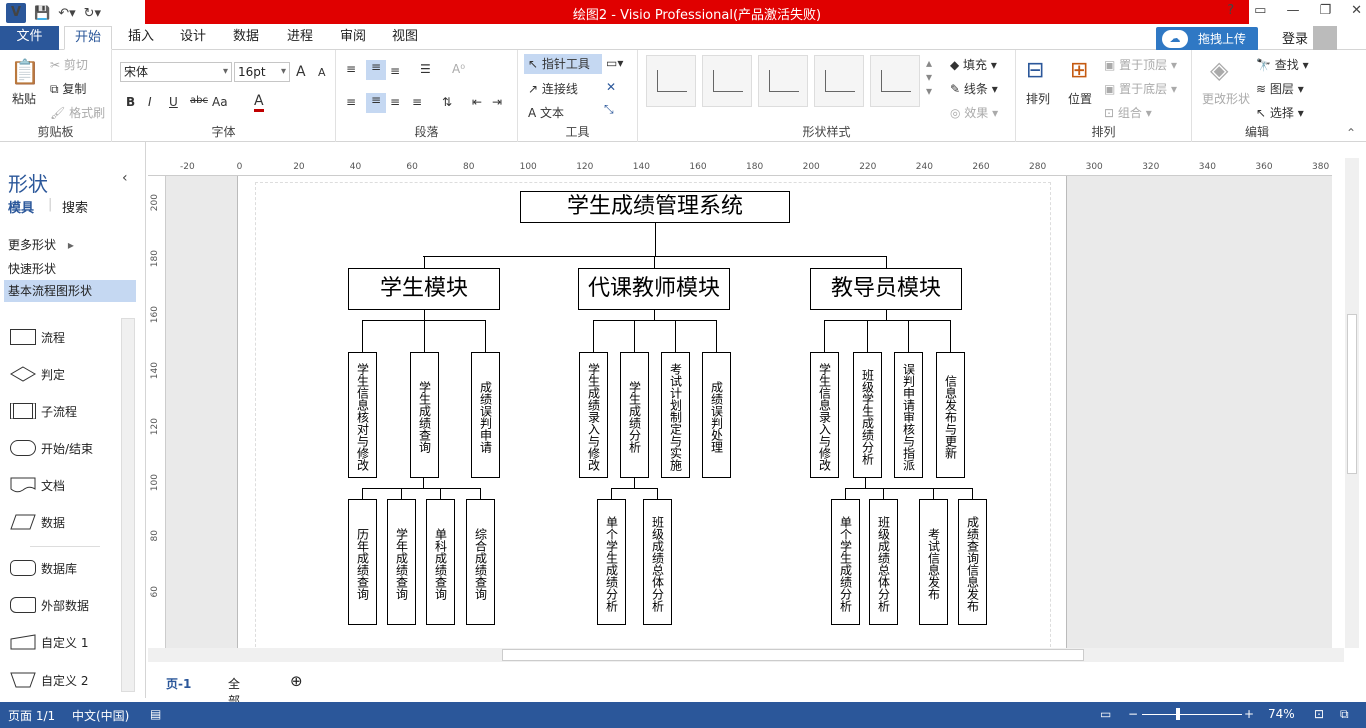 Image resolution: width=1366 pixels, height=728 pixels. Describe the element at coordinates (447, 102) in the screenshot. I see `vertical-text-icon: ⇅` at that location.